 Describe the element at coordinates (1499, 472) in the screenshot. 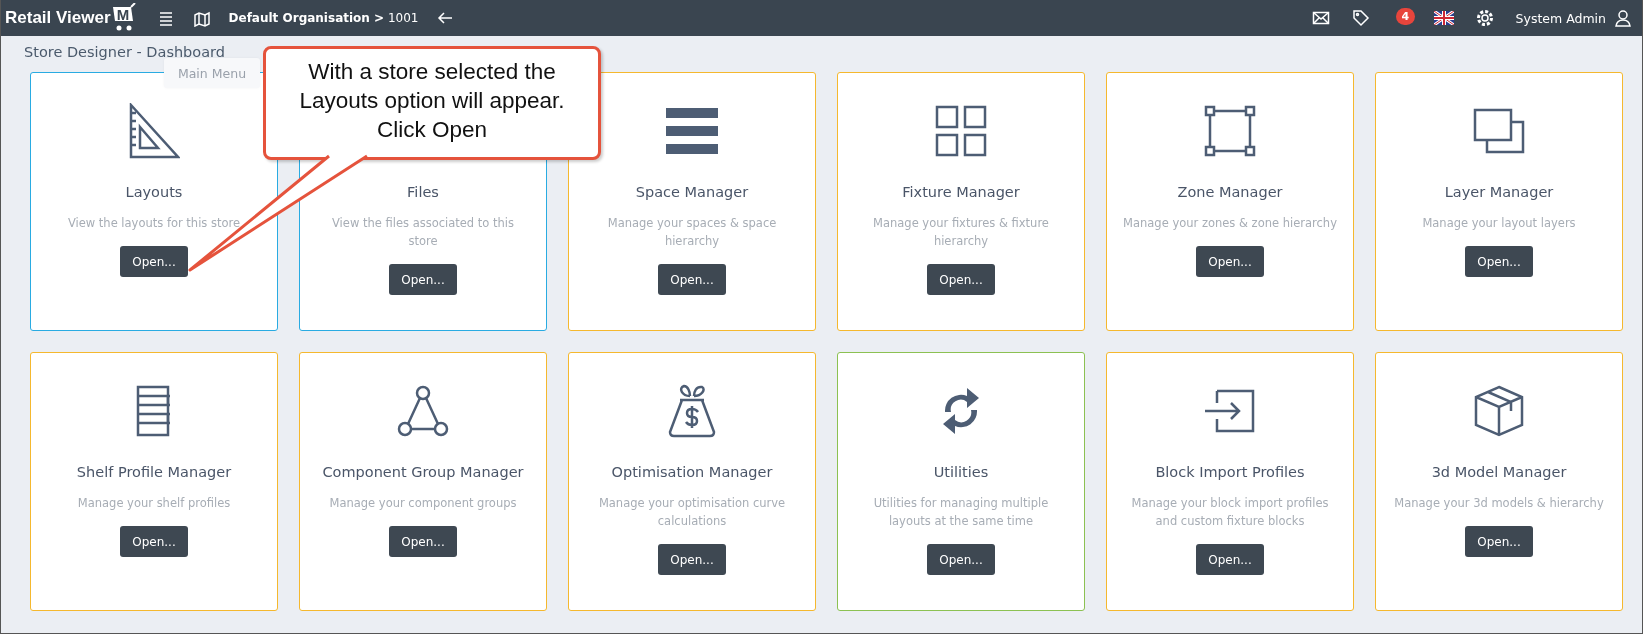

I see `card-title: 3d Model Manager` at that location.